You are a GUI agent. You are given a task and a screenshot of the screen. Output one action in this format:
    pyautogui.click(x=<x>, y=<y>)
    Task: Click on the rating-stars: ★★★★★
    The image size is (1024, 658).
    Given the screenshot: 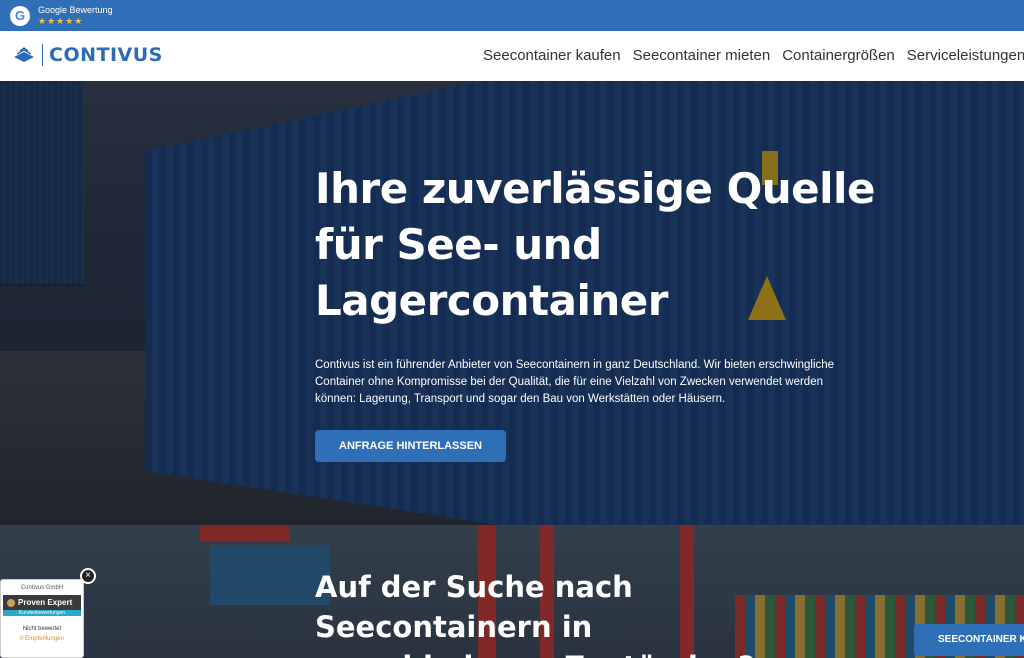 What is the action you would take?
    pyautogui.click(x=61, y=20)
    